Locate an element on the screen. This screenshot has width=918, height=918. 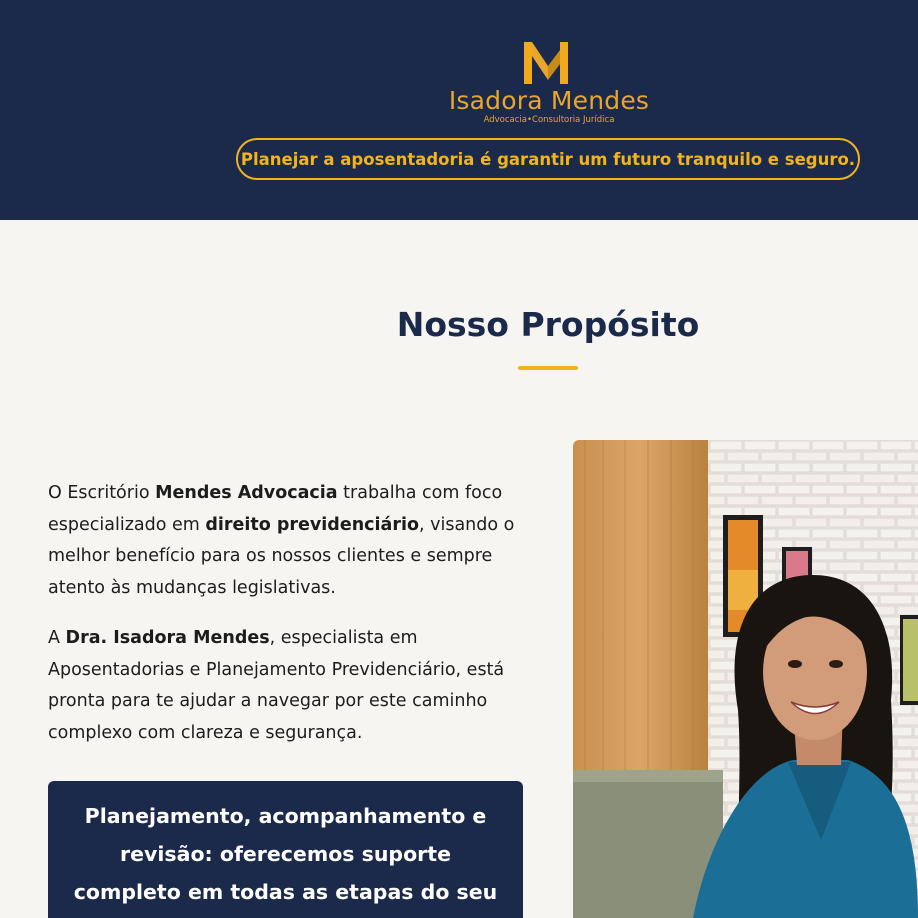
text-span: O Escritório is located at coordinates (102, 493).